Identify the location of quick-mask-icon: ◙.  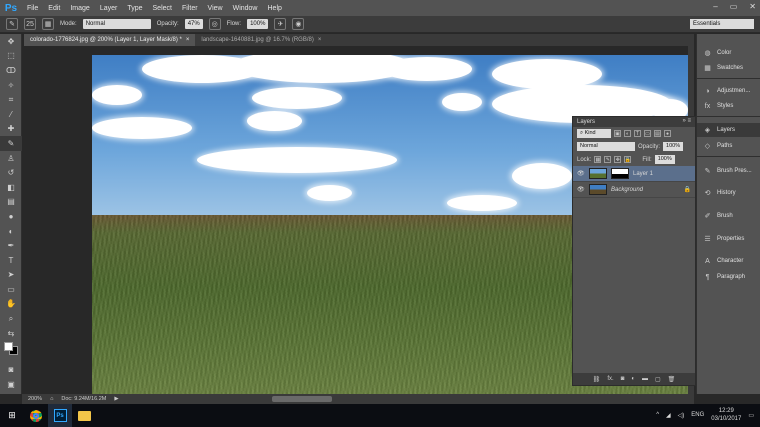
(11, 369).